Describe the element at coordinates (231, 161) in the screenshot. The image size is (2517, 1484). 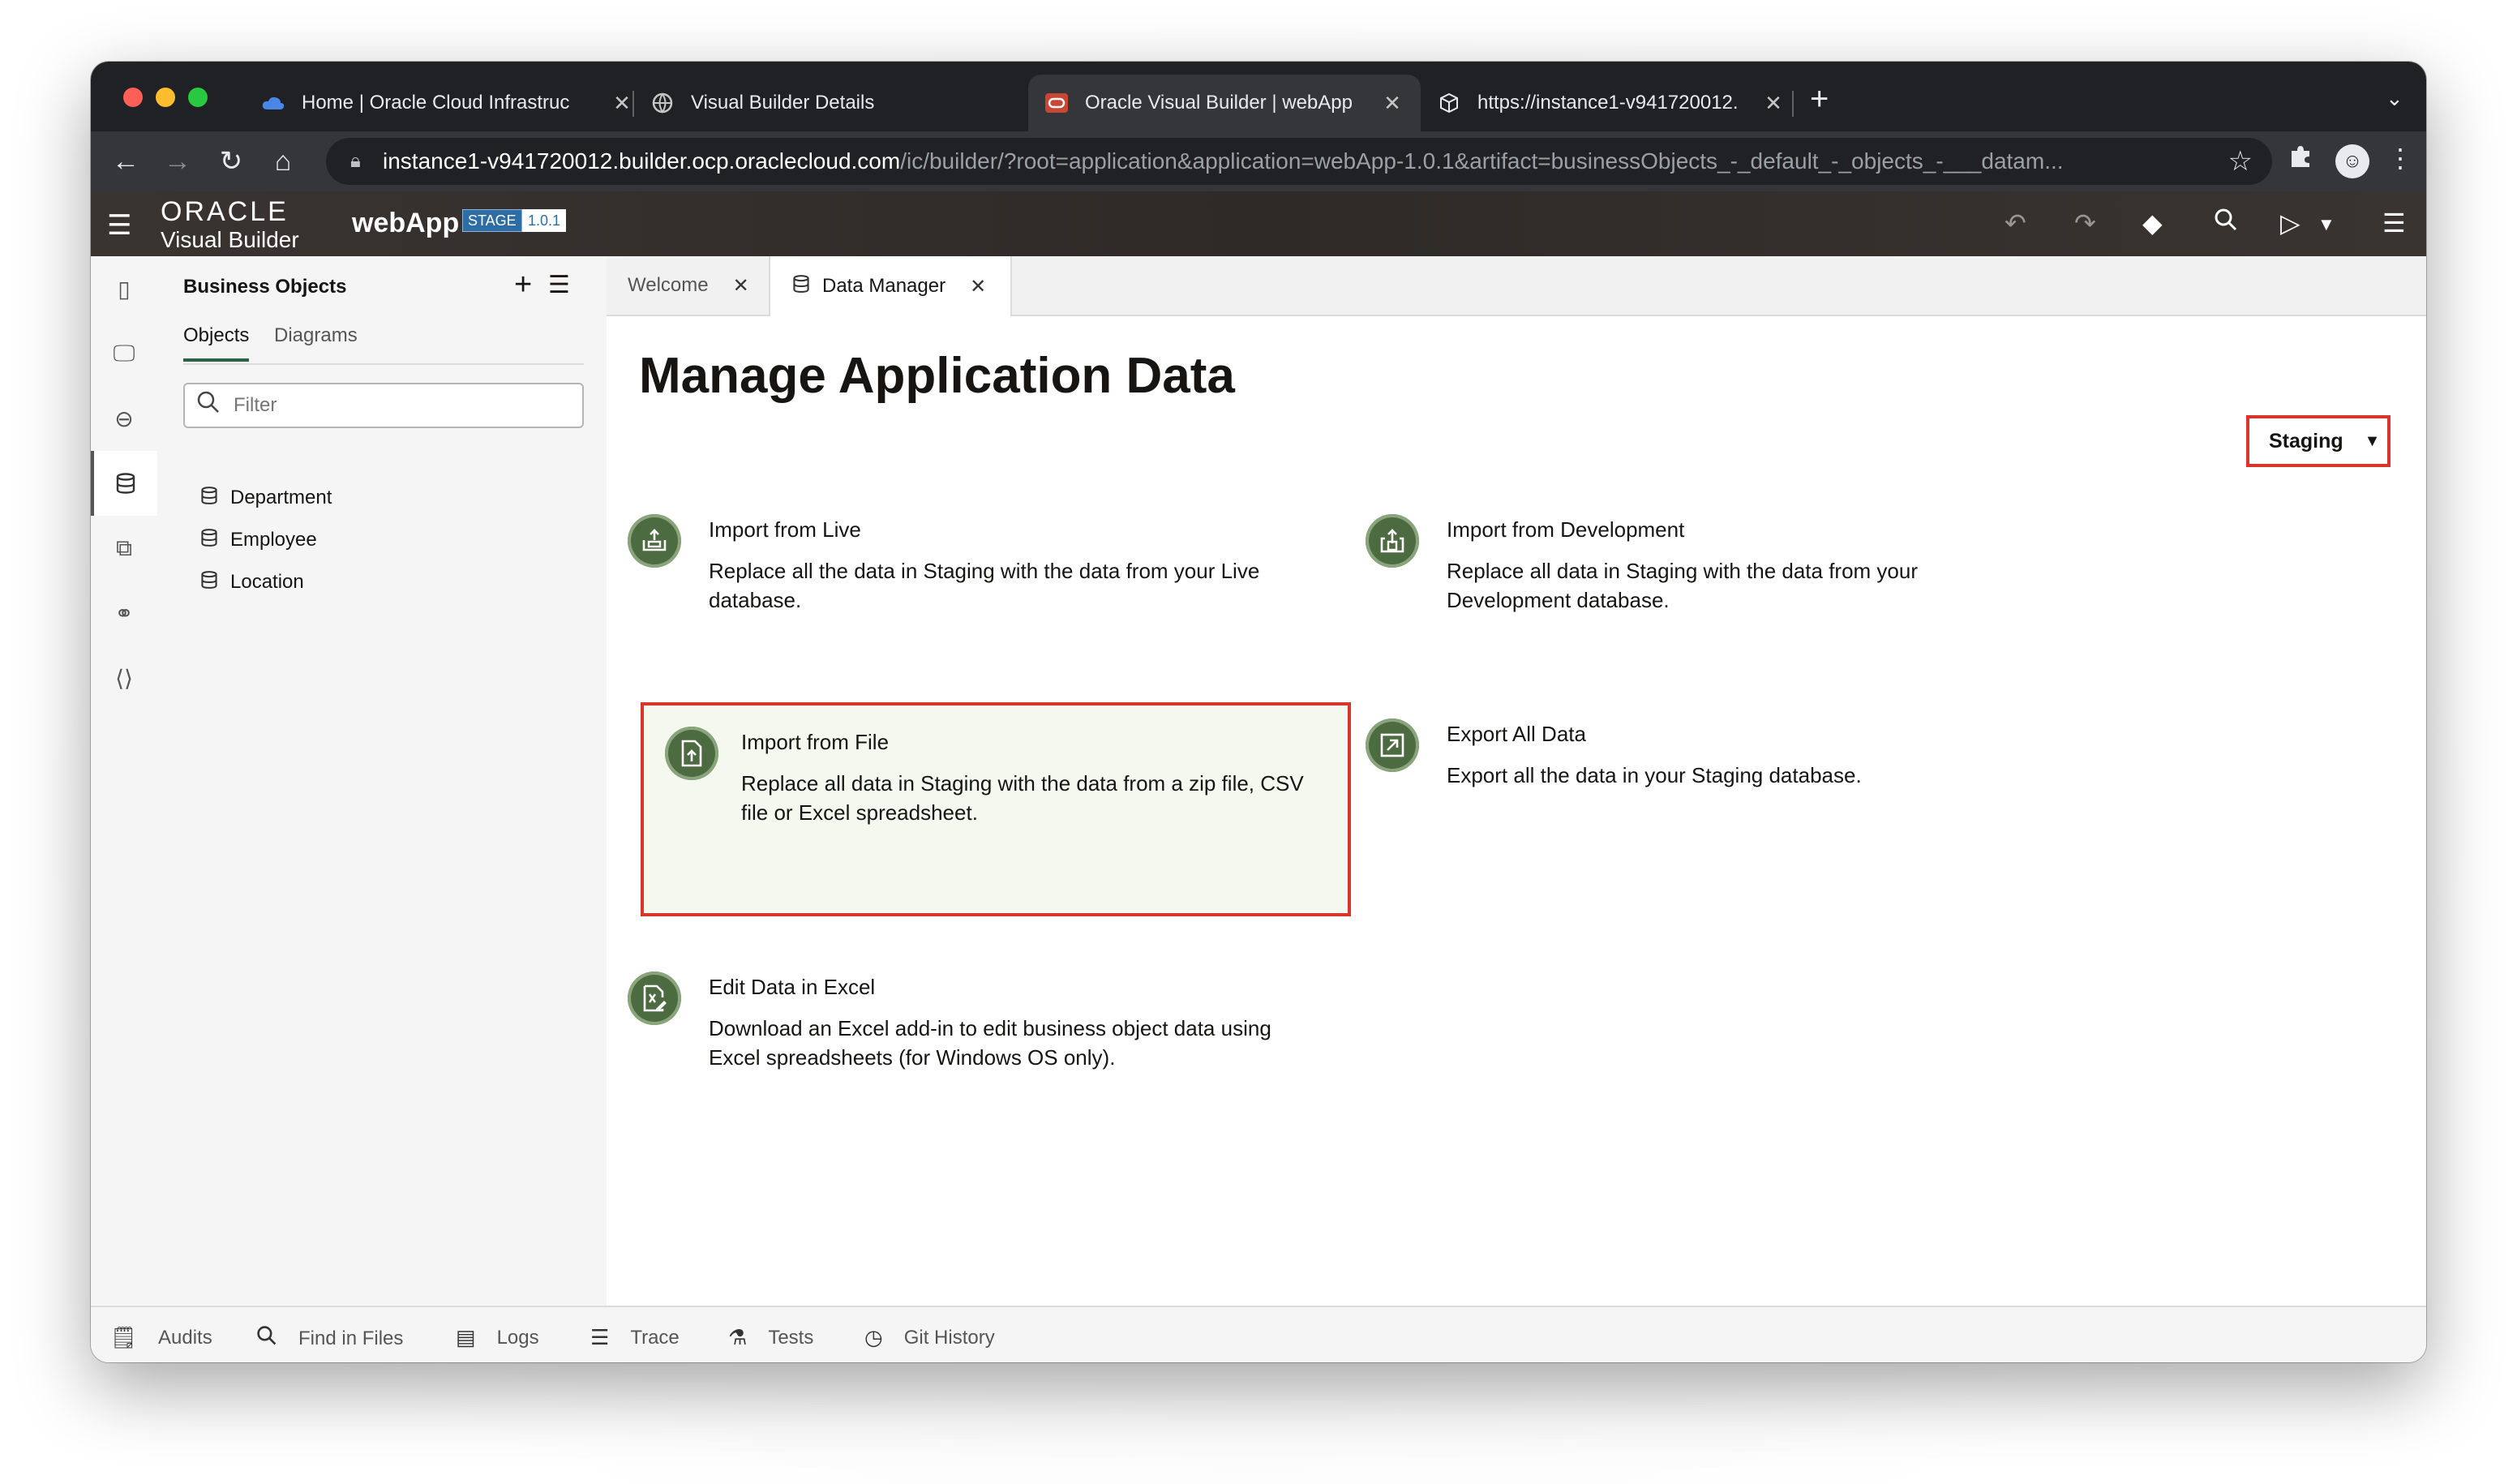
I see `reload-button: ↻` at that location.